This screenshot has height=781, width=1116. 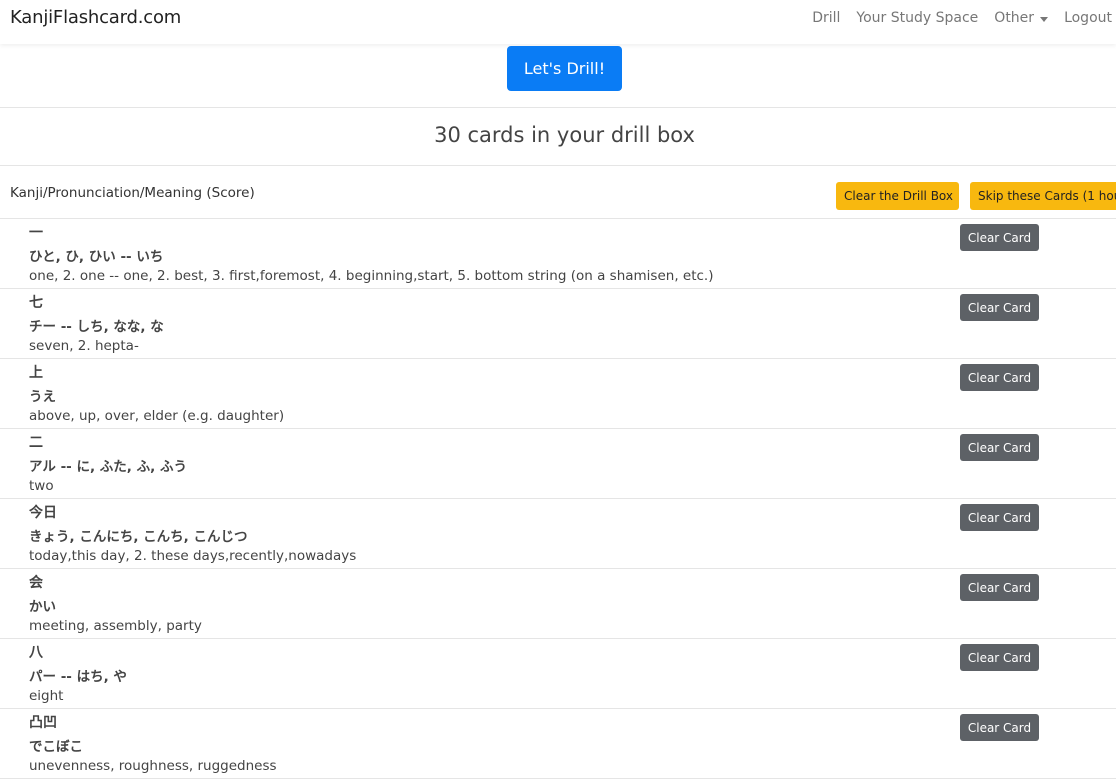 I want to click on card-kanji: 凸凹, so click(x=43, y=723).